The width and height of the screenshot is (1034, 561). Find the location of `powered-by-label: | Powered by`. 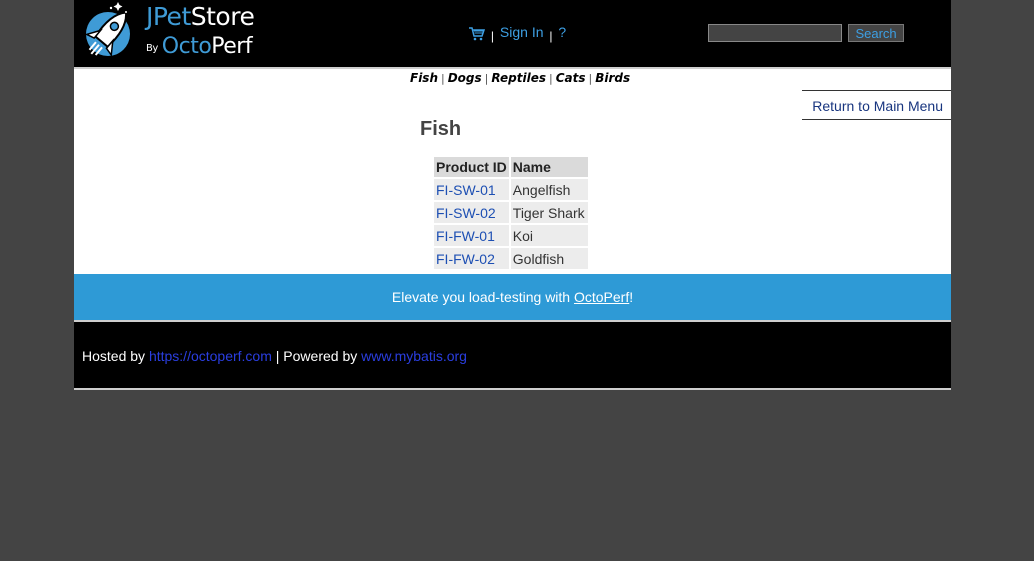

powered-by-label: | Powered by is located at coordinates (316, 356).